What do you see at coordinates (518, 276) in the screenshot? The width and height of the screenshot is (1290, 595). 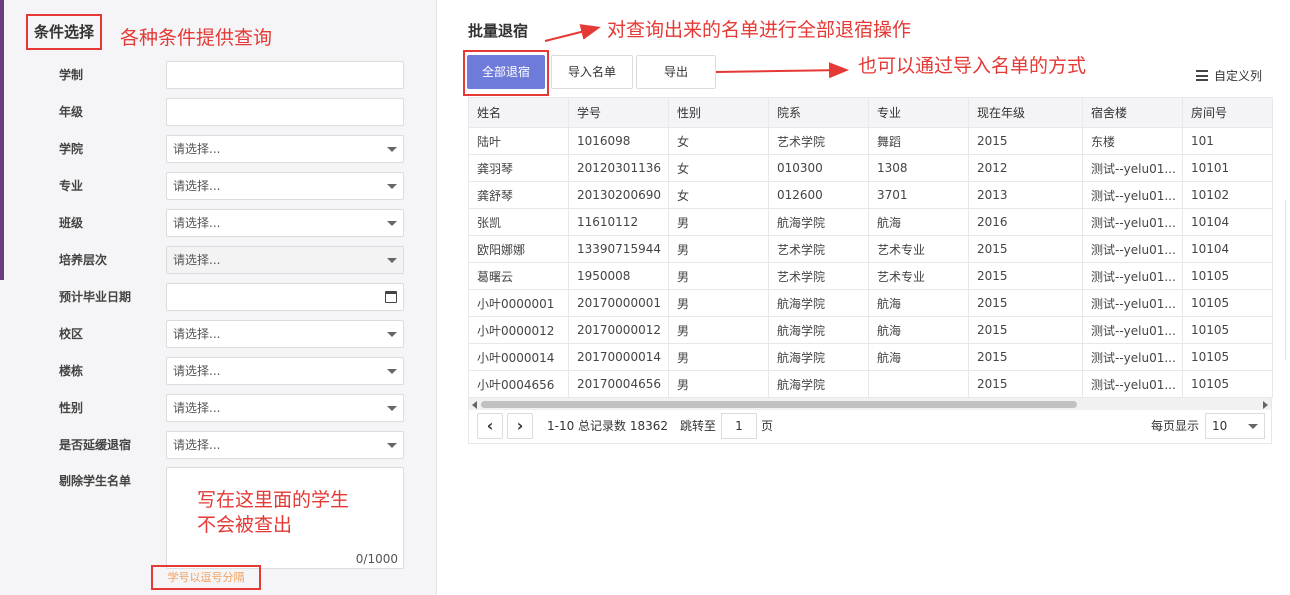 I see `table-cell: 葛曙云` at bounding box center [518, 276].